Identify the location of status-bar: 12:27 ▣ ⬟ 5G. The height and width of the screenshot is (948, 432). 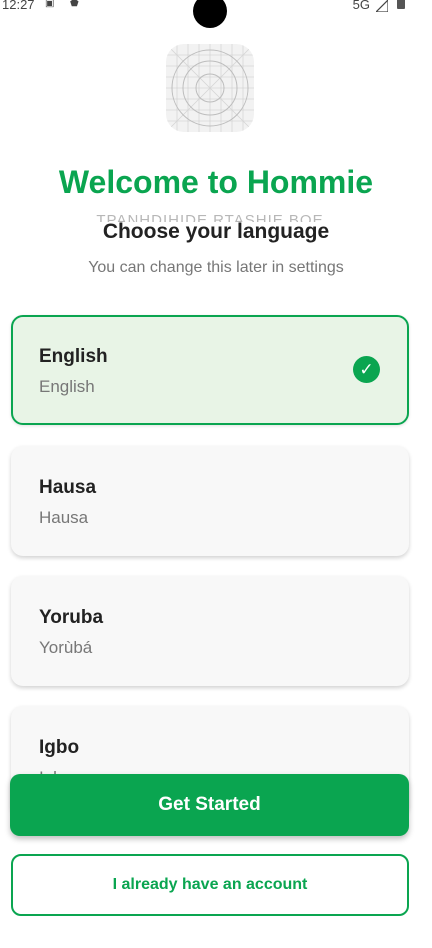
(216, 14).